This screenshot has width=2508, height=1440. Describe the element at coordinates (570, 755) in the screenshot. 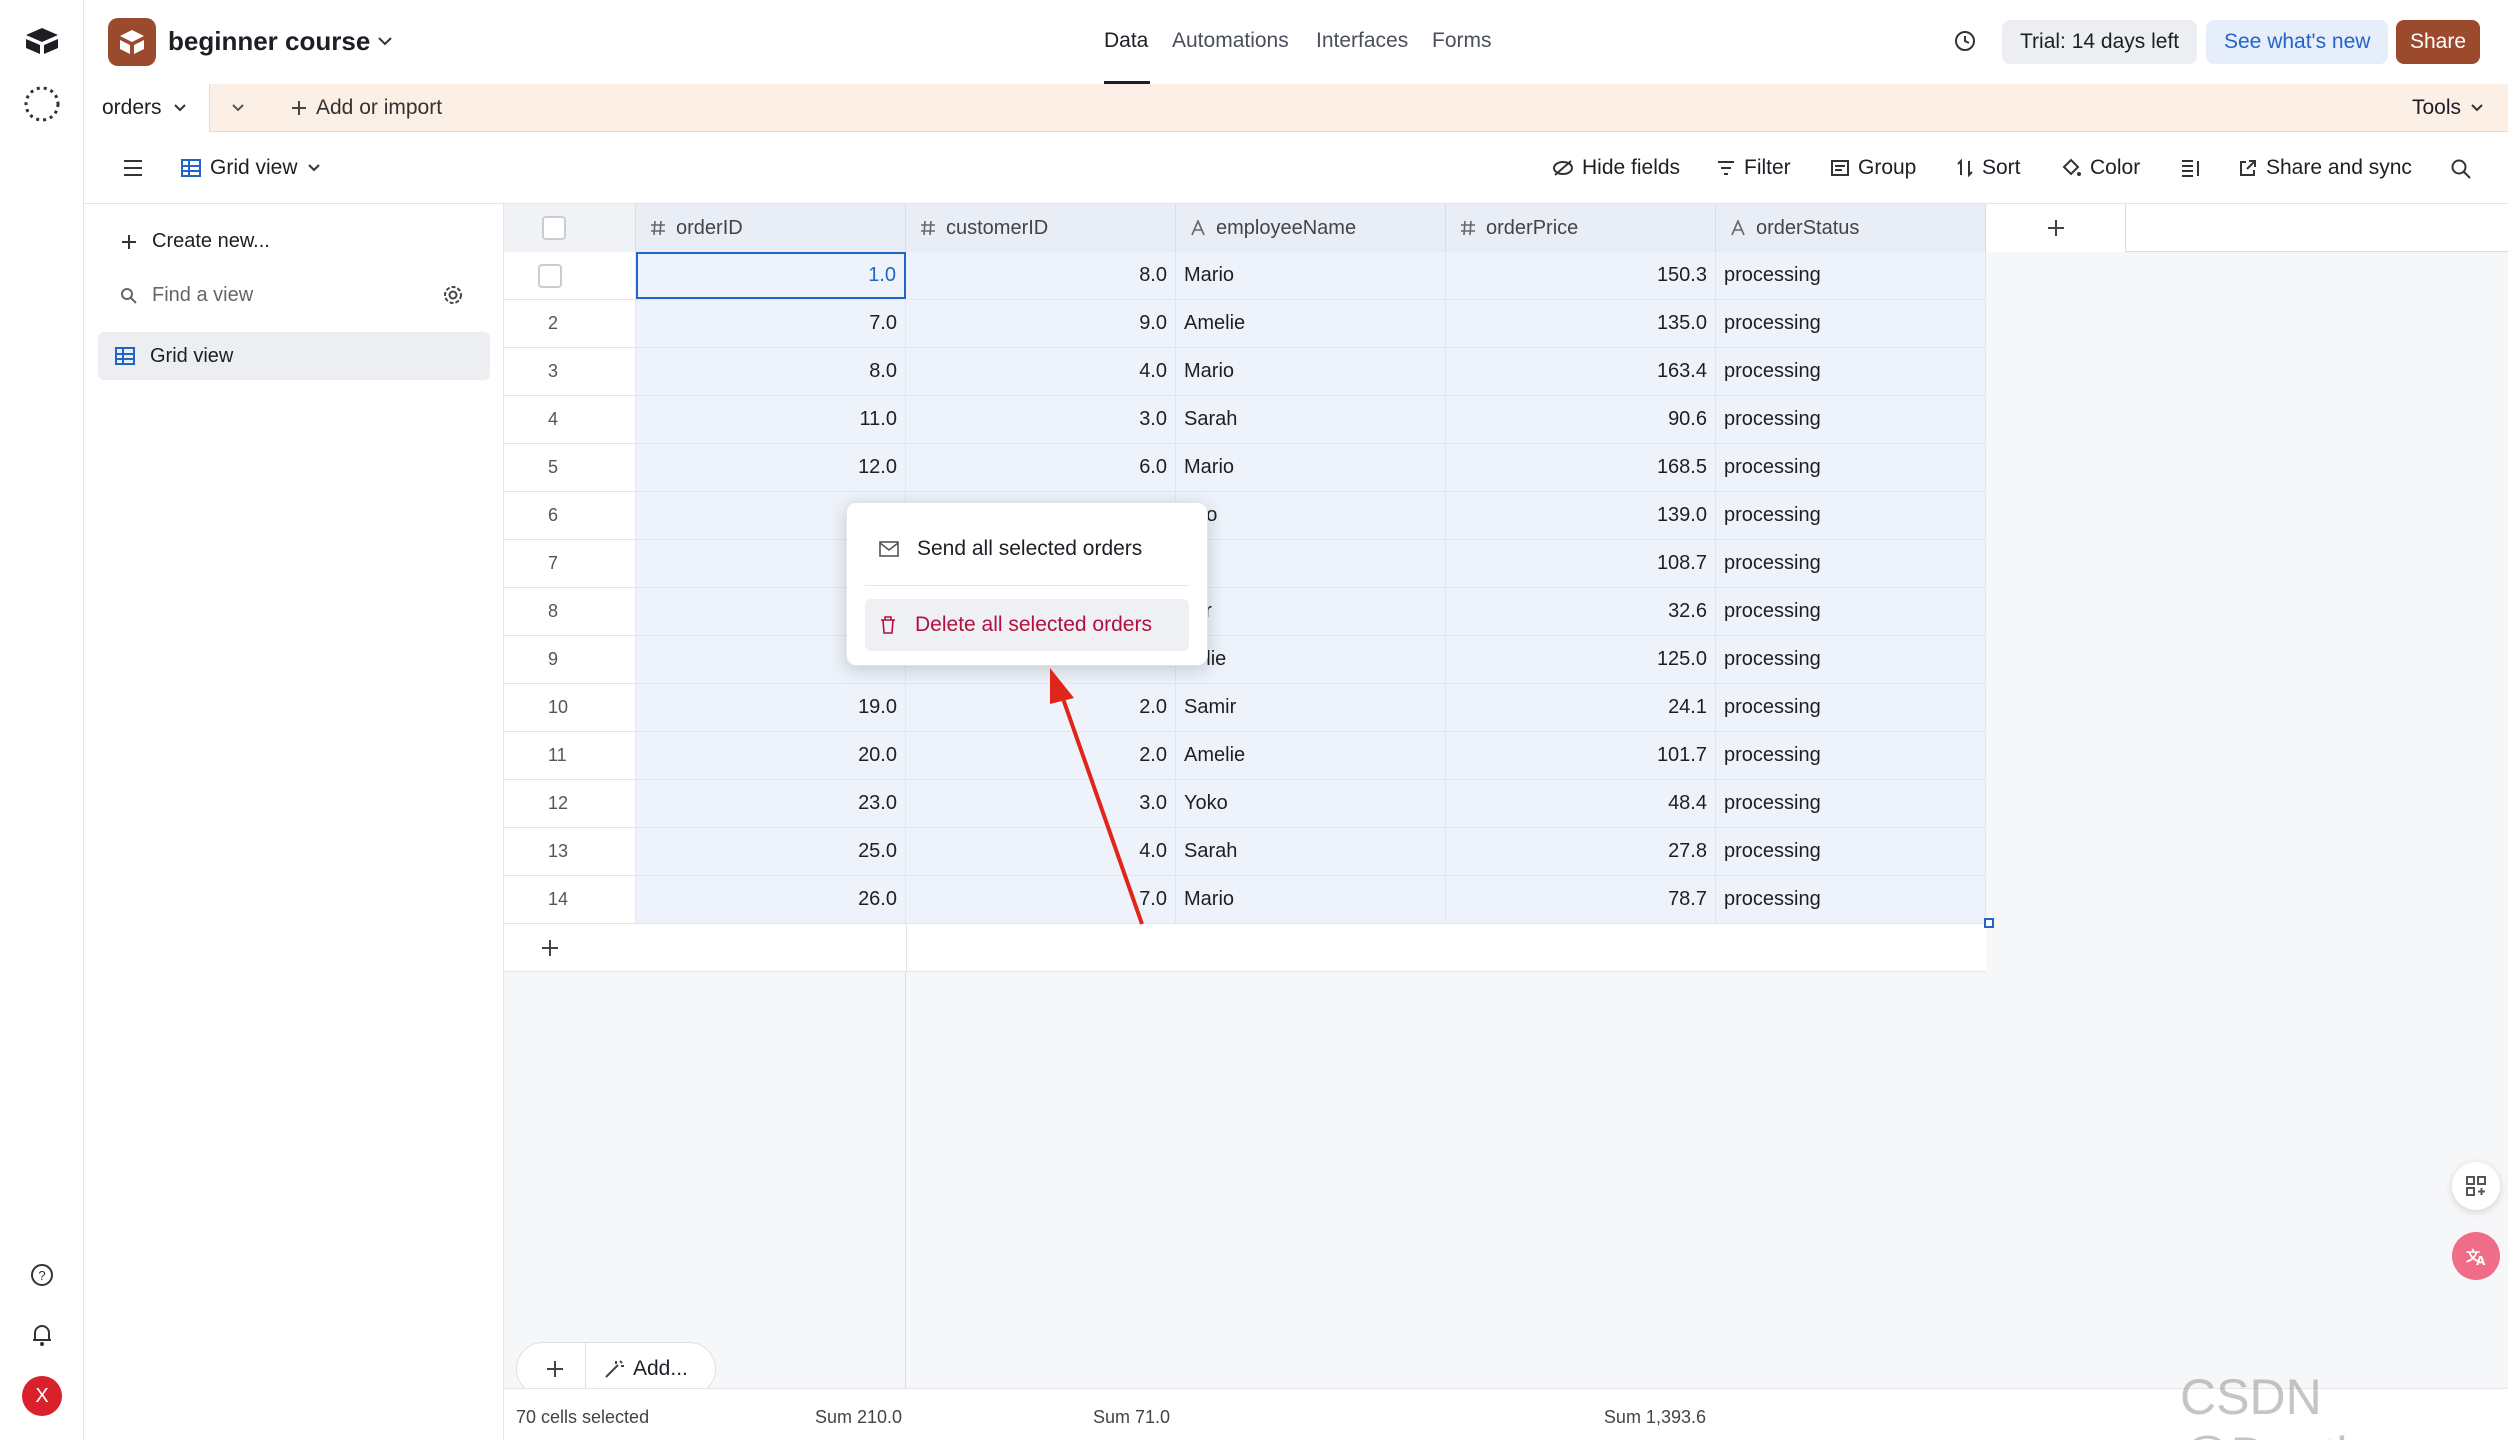

I see `row-number: 11` at that location.